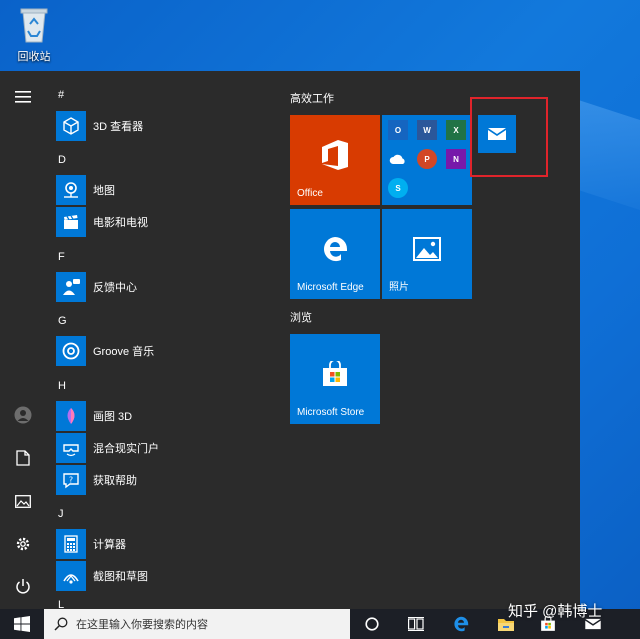  Describe the element at coordinates (398, 130) in the screenshot. I see `outlook-icon: O` at that location.